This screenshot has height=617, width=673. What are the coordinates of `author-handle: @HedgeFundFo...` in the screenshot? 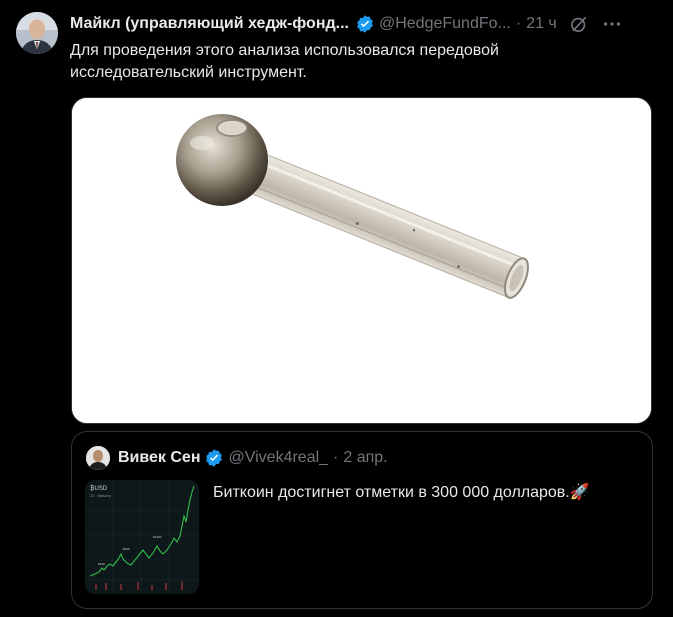 It's located at (445, 24).